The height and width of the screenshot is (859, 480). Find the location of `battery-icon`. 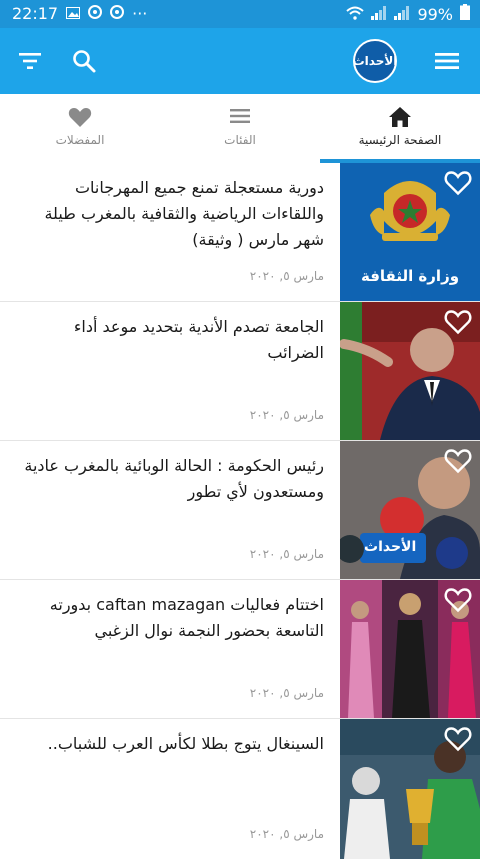

battery-icon is located at coordinates (465, 14).